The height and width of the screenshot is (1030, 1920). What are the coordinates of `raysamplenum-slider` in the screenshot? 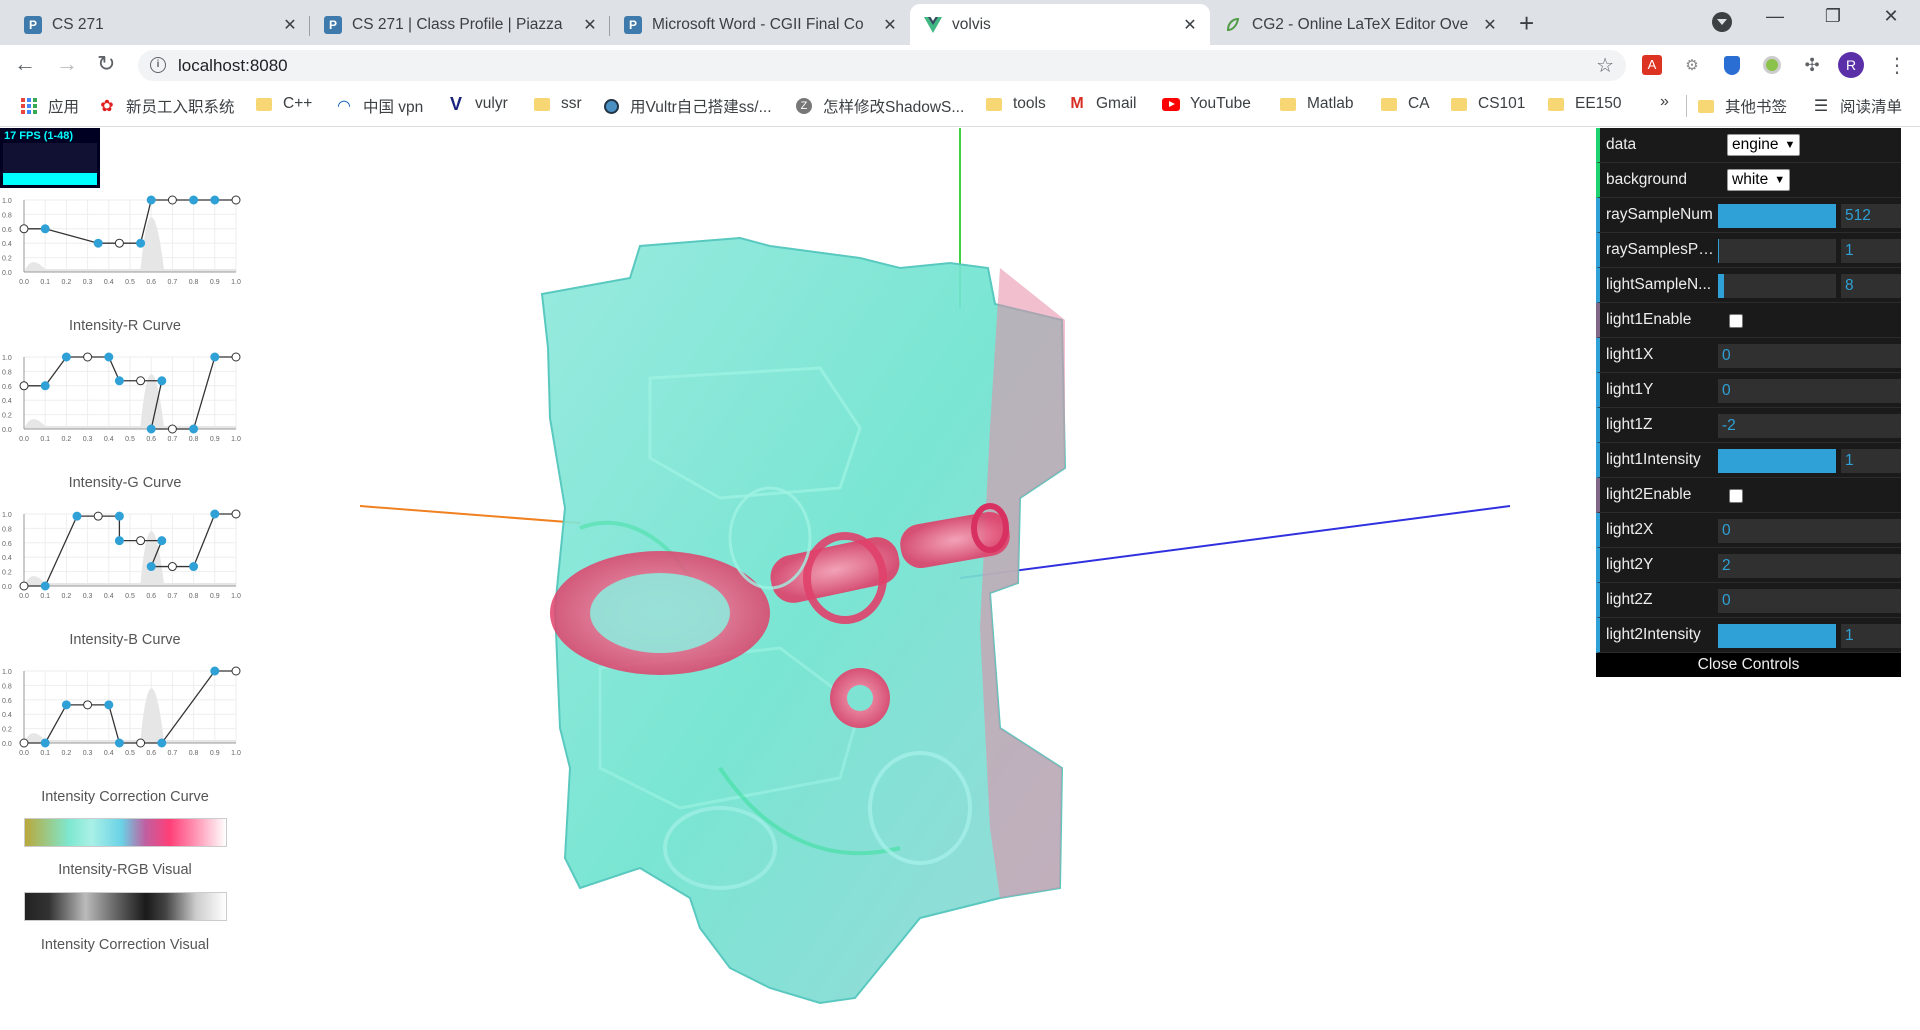 It's located at (1777, 216).